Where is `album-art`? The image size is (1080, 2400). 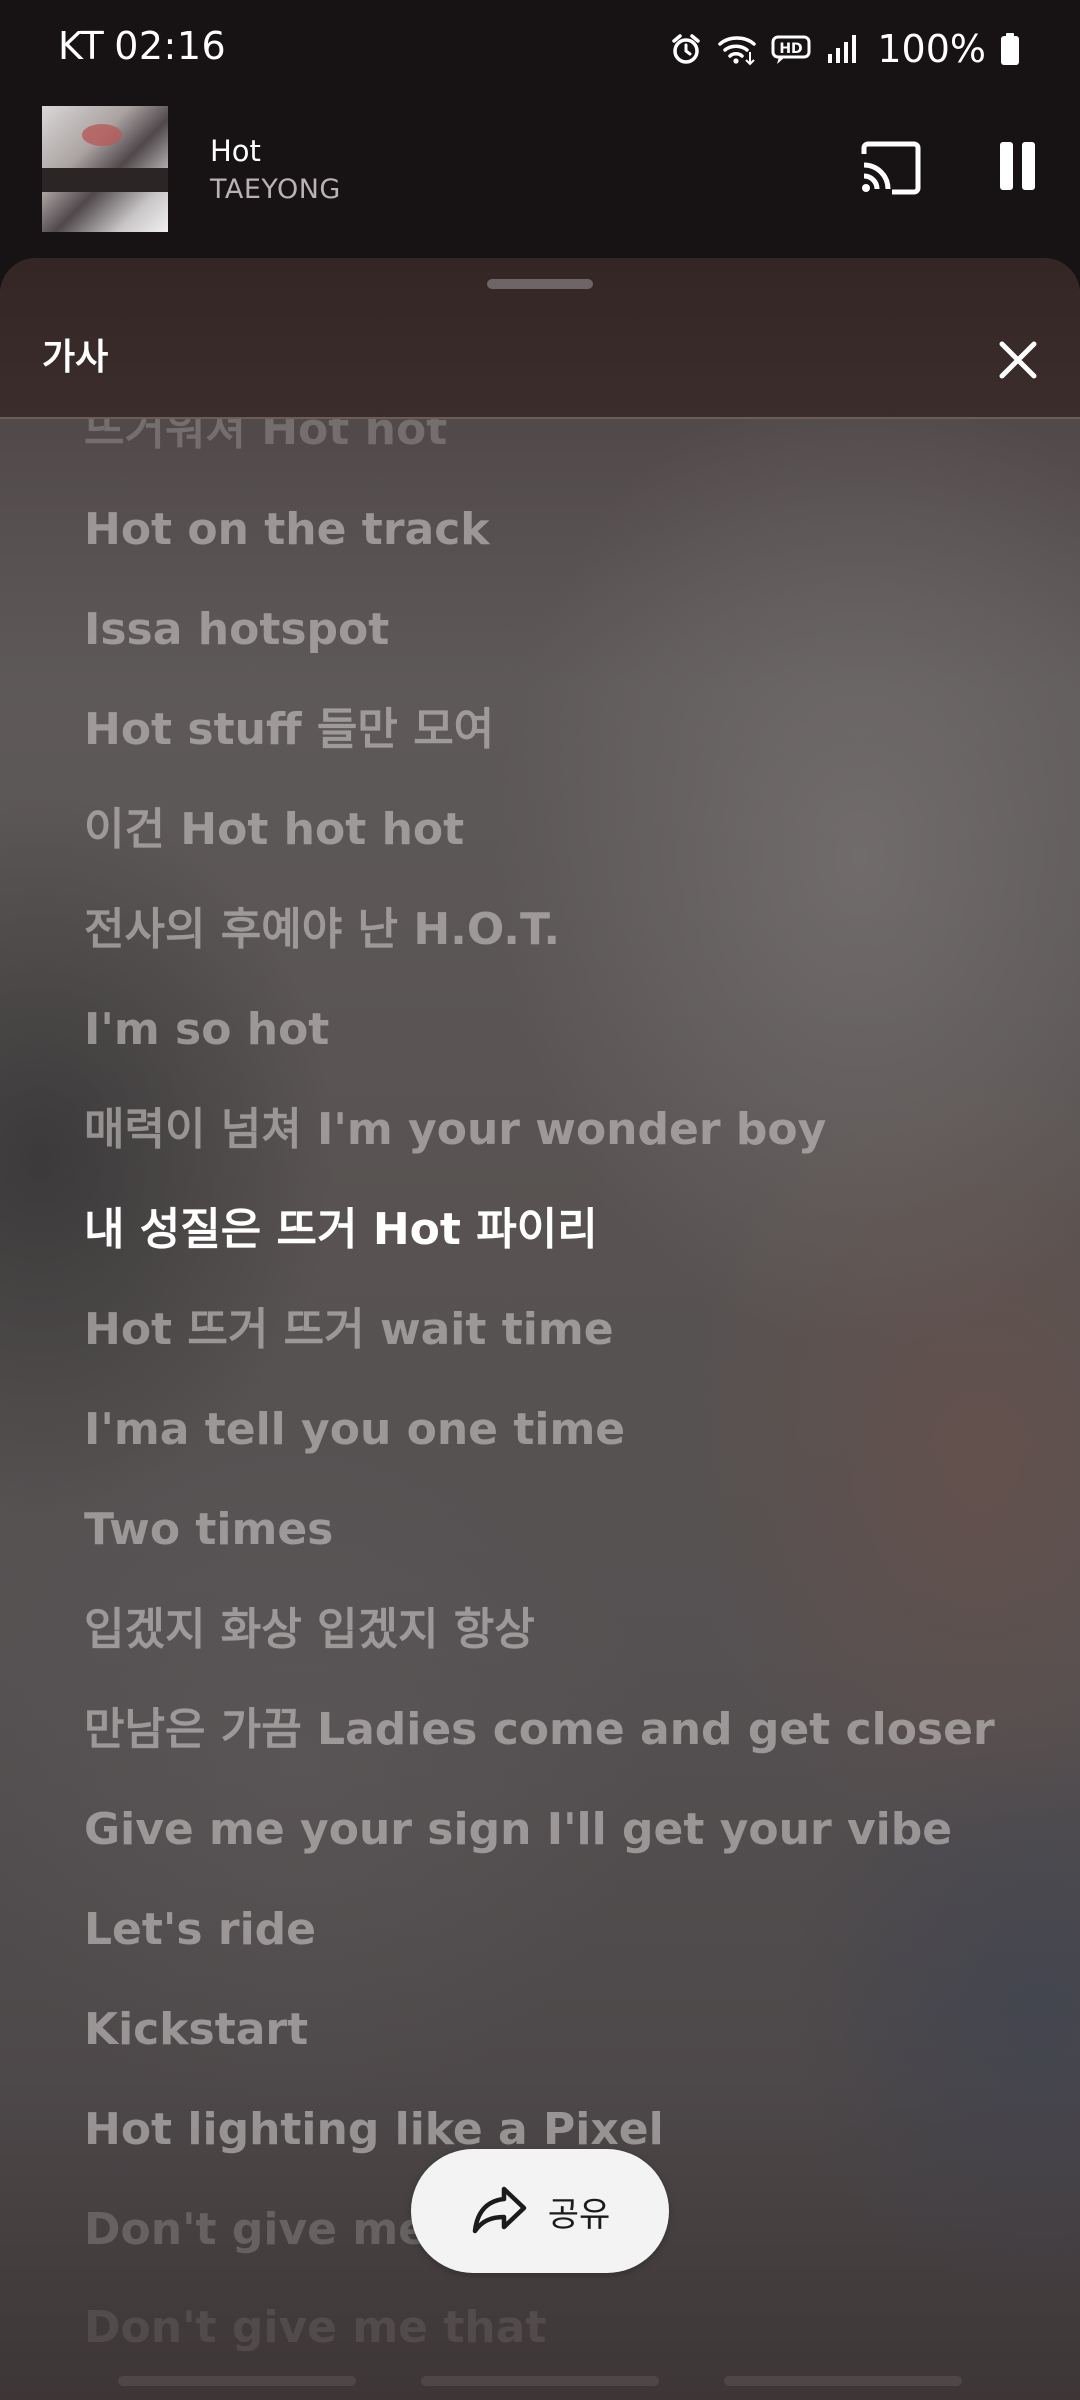 album-art is located at coordinates (105, 169).